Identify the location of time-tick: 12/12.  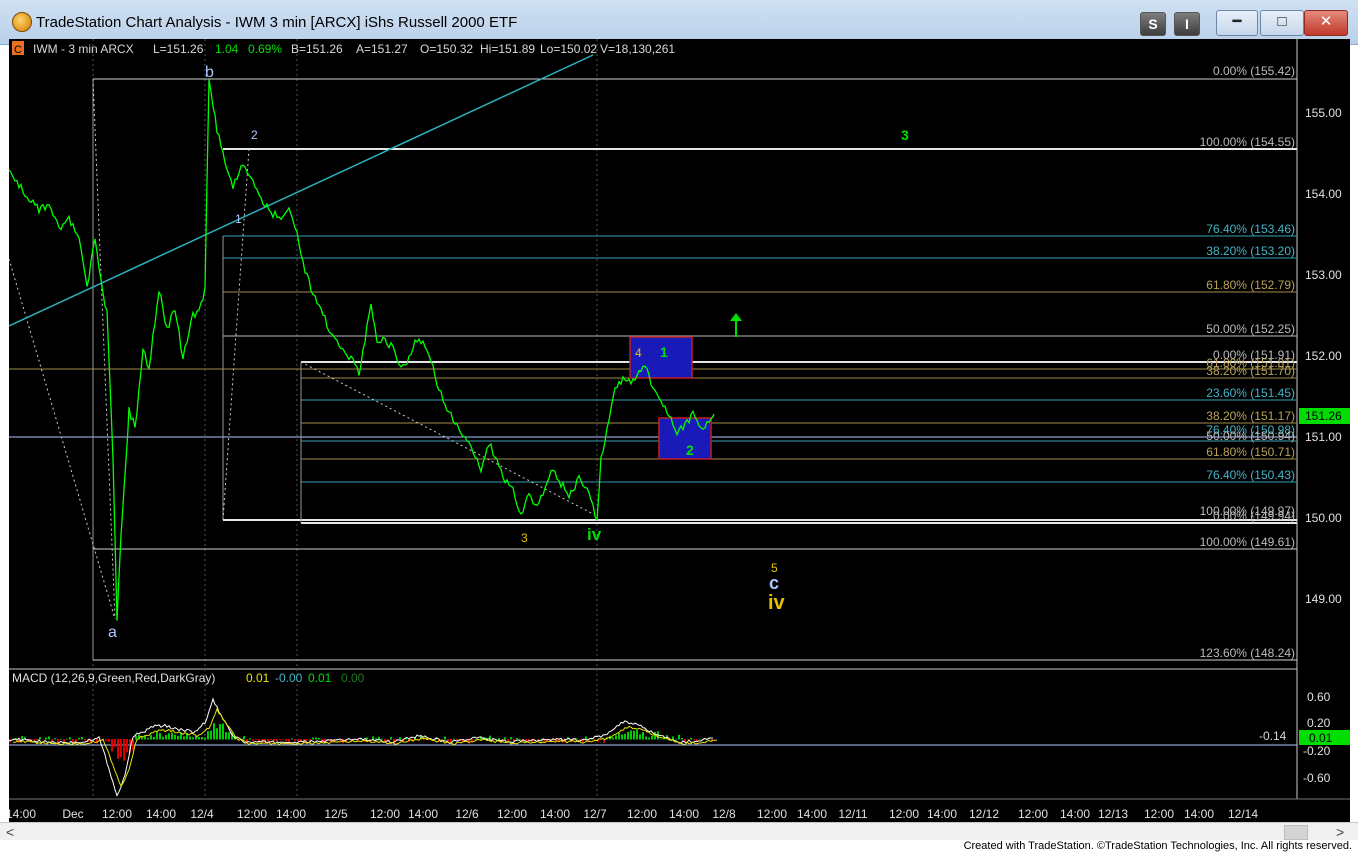
(984, 814).